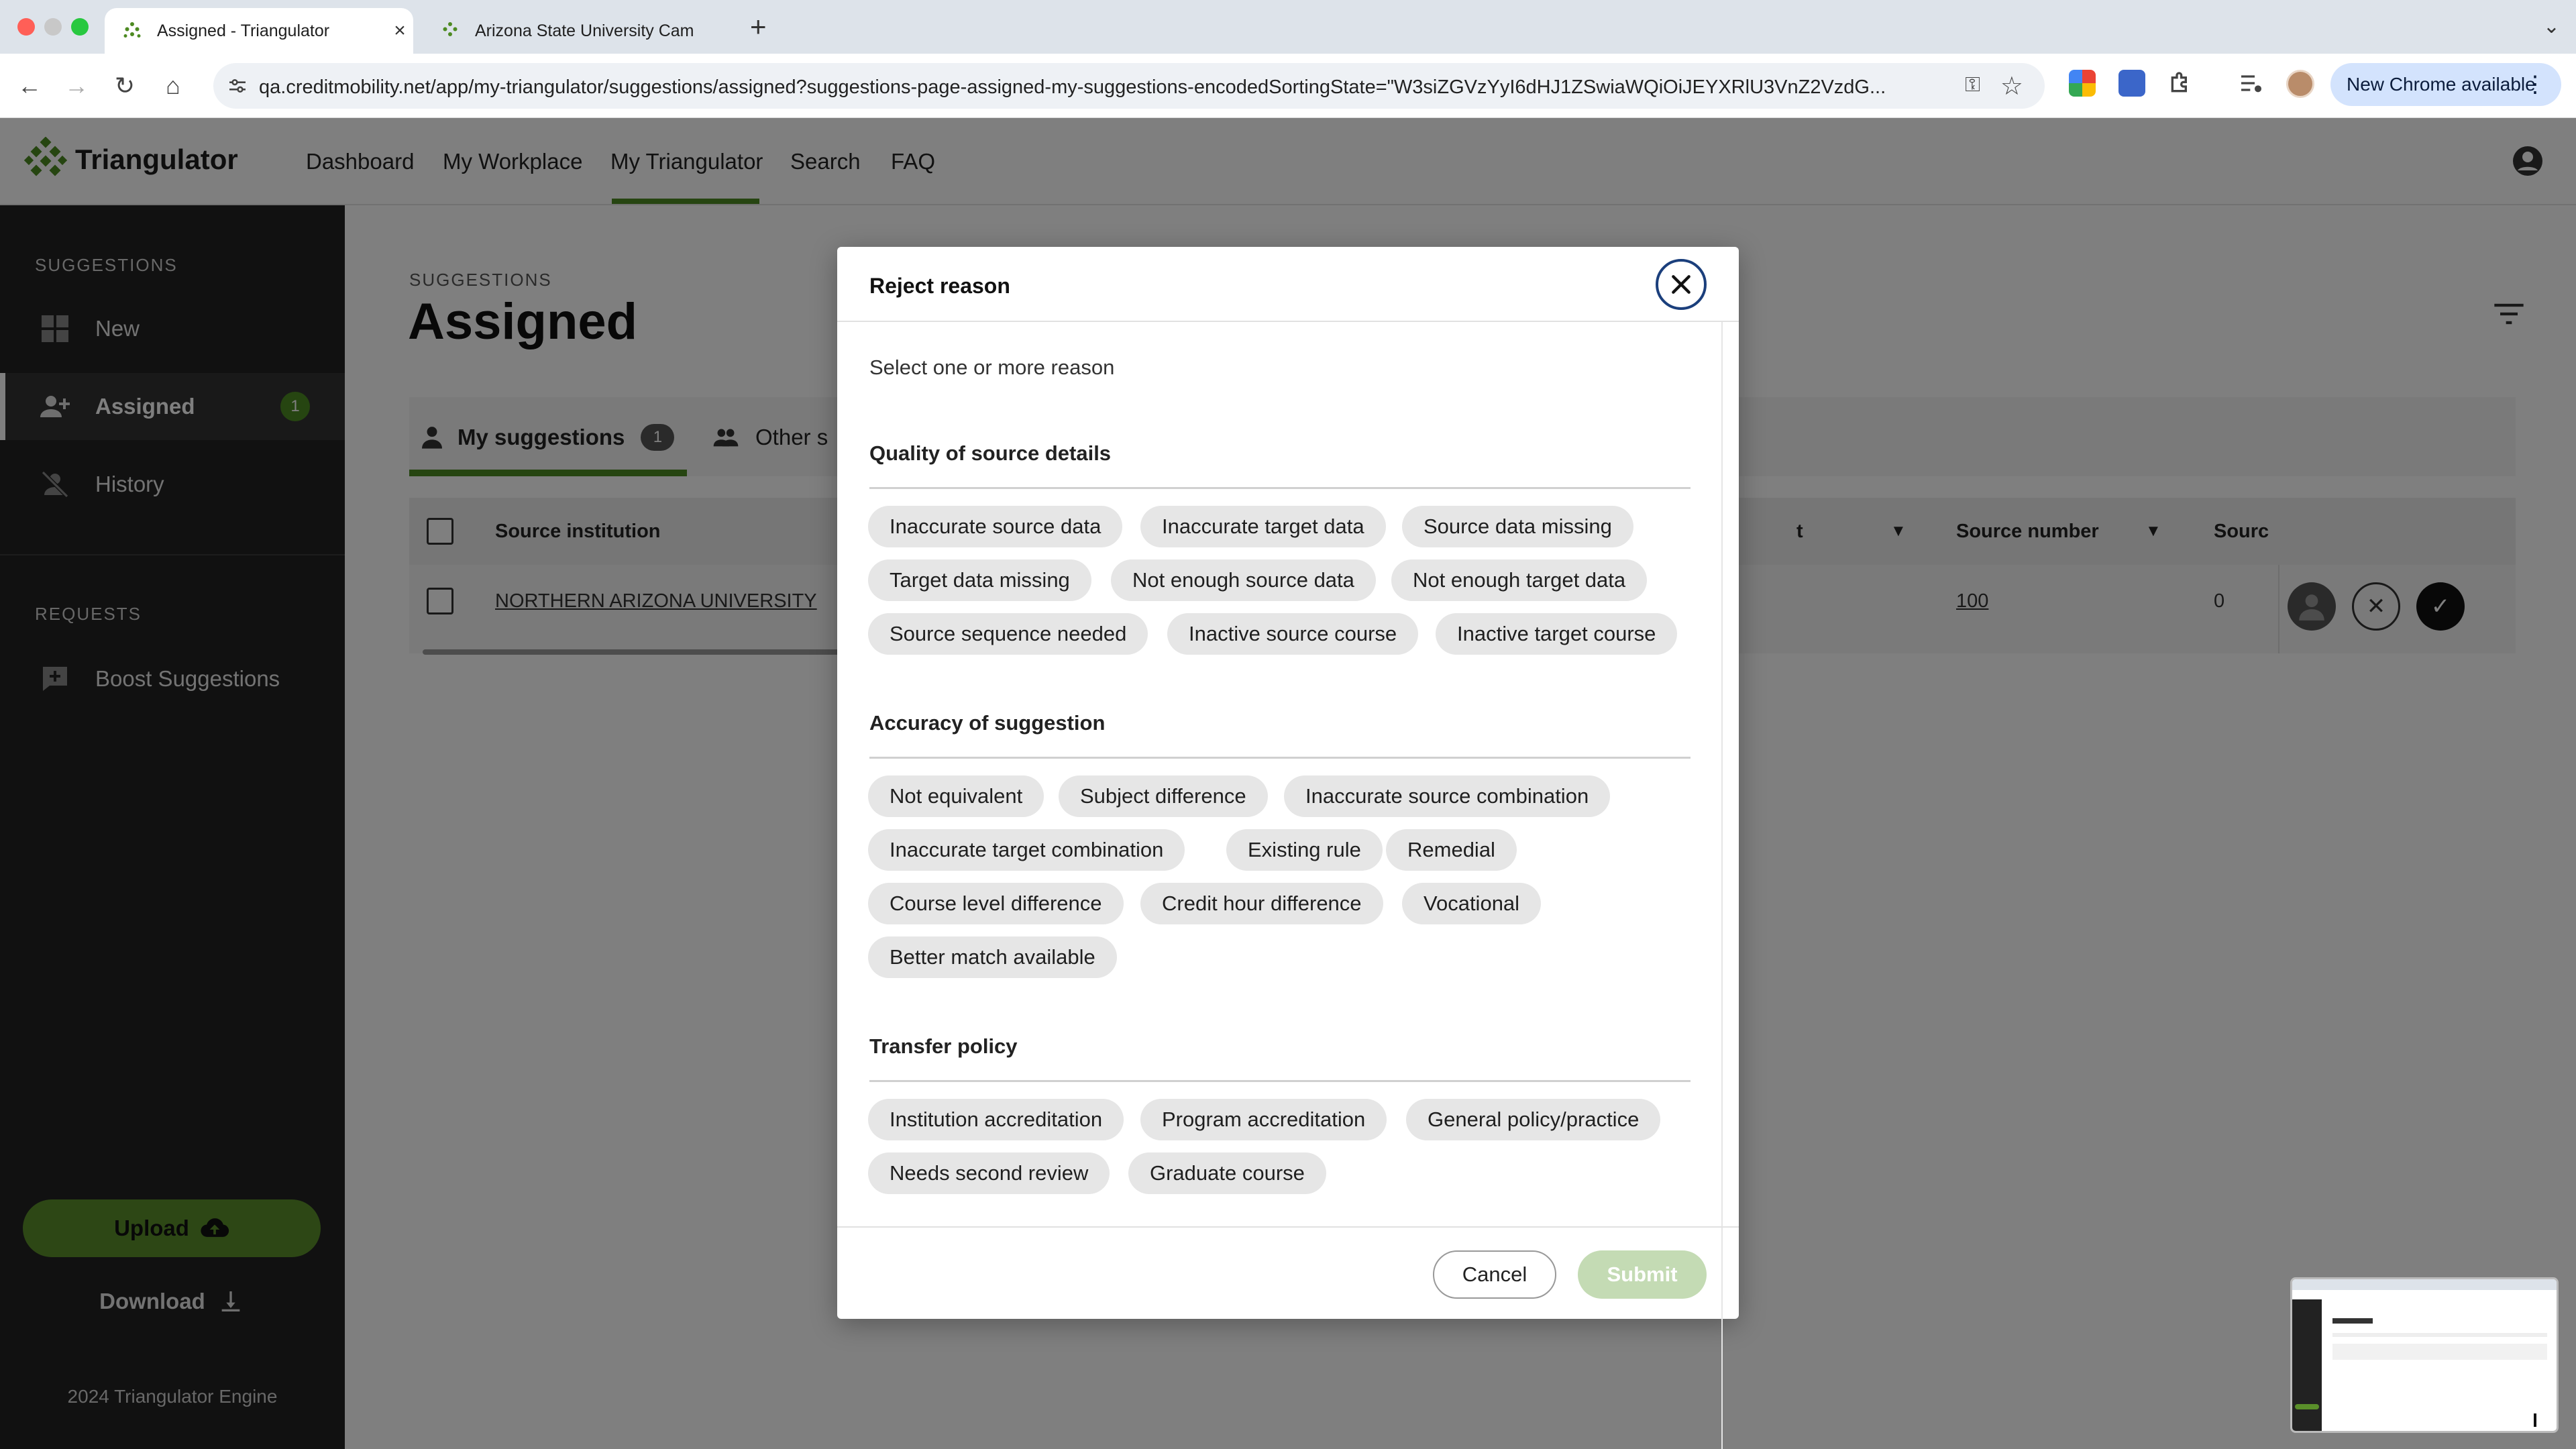  Describe the element at coordinates (124, 85) in the screenshot. I see `reload-icon: ↻` at that location.